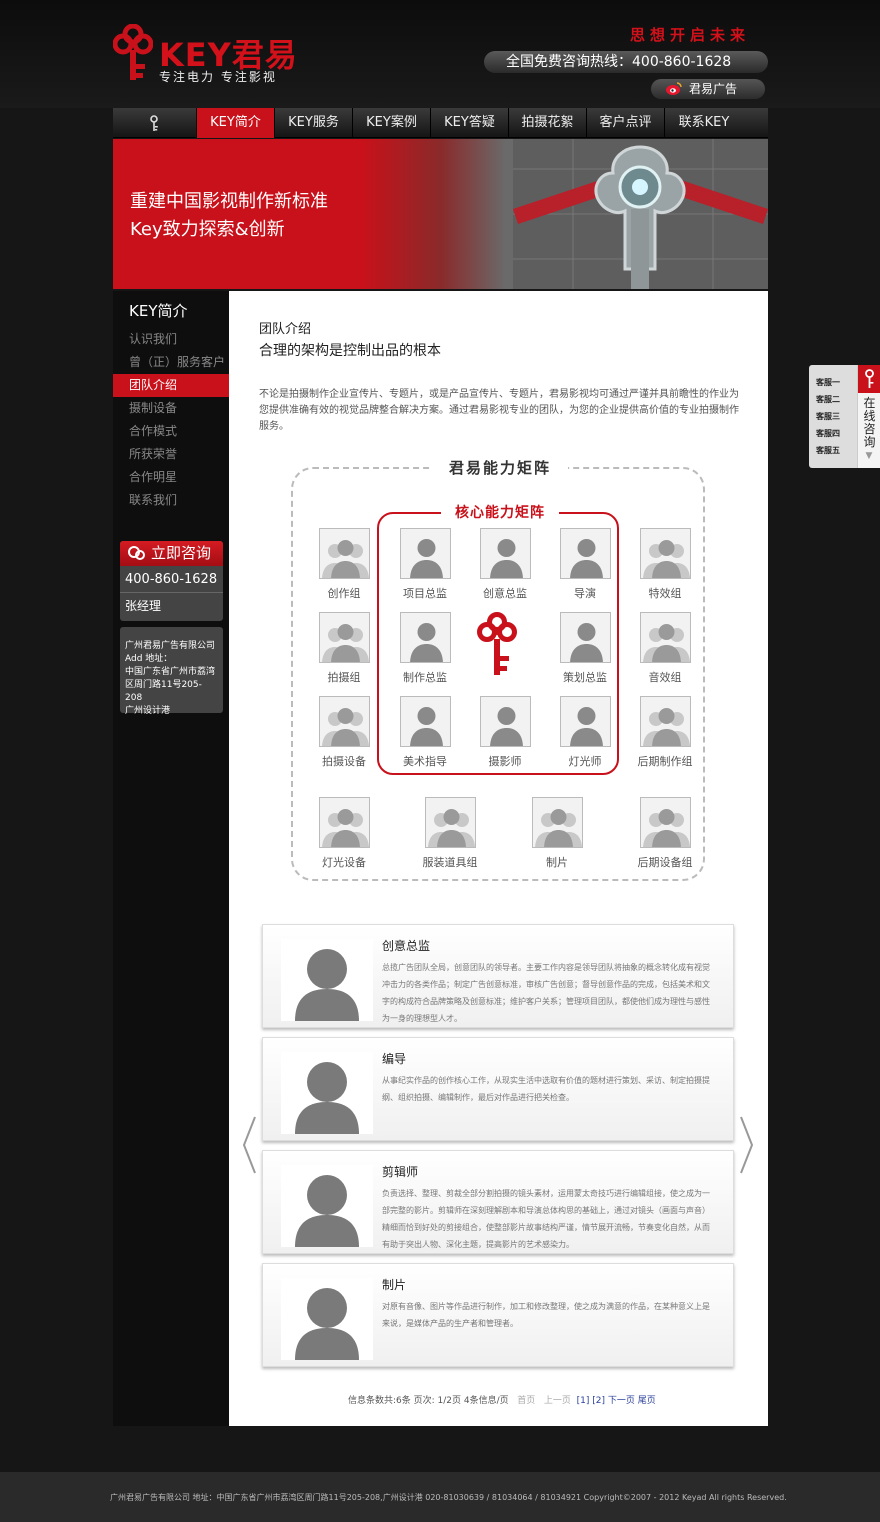  Describe the element at coordinates (236, 123) in the screenshot. I see `nav-item-intro: KEY简介` at that location.